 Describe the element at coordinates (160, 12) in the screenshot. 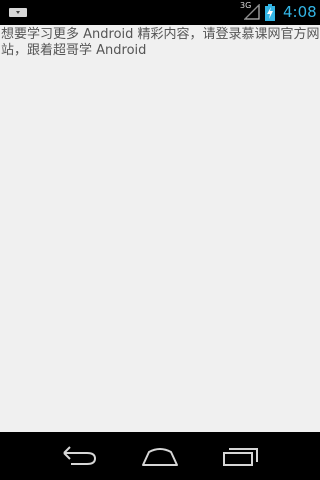

I see `status-bar: 3G 4:08` at that location.